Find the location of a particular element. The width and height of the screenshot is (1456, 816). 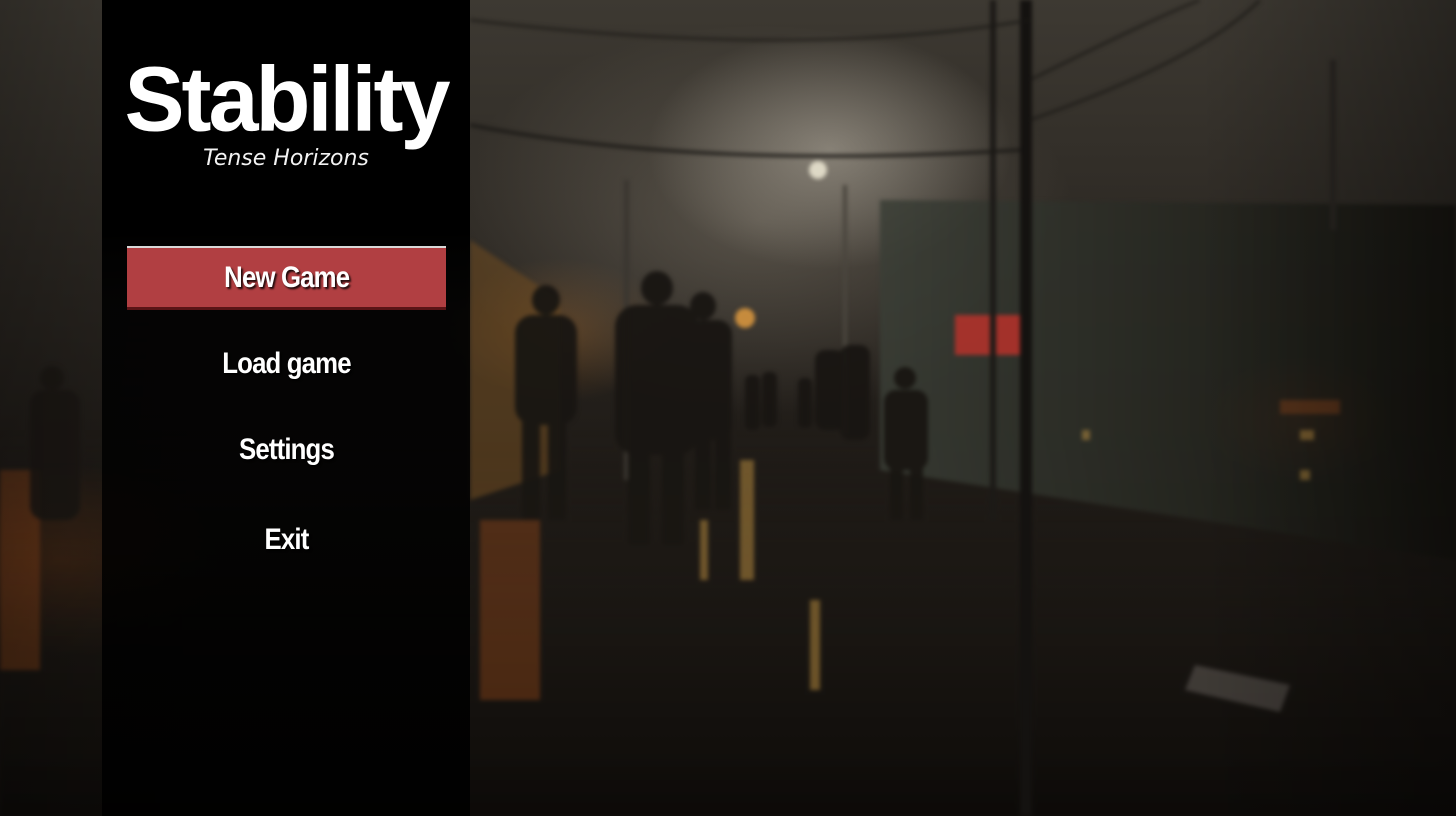

load-game-button: Load game is located at coordinates (286, 364).